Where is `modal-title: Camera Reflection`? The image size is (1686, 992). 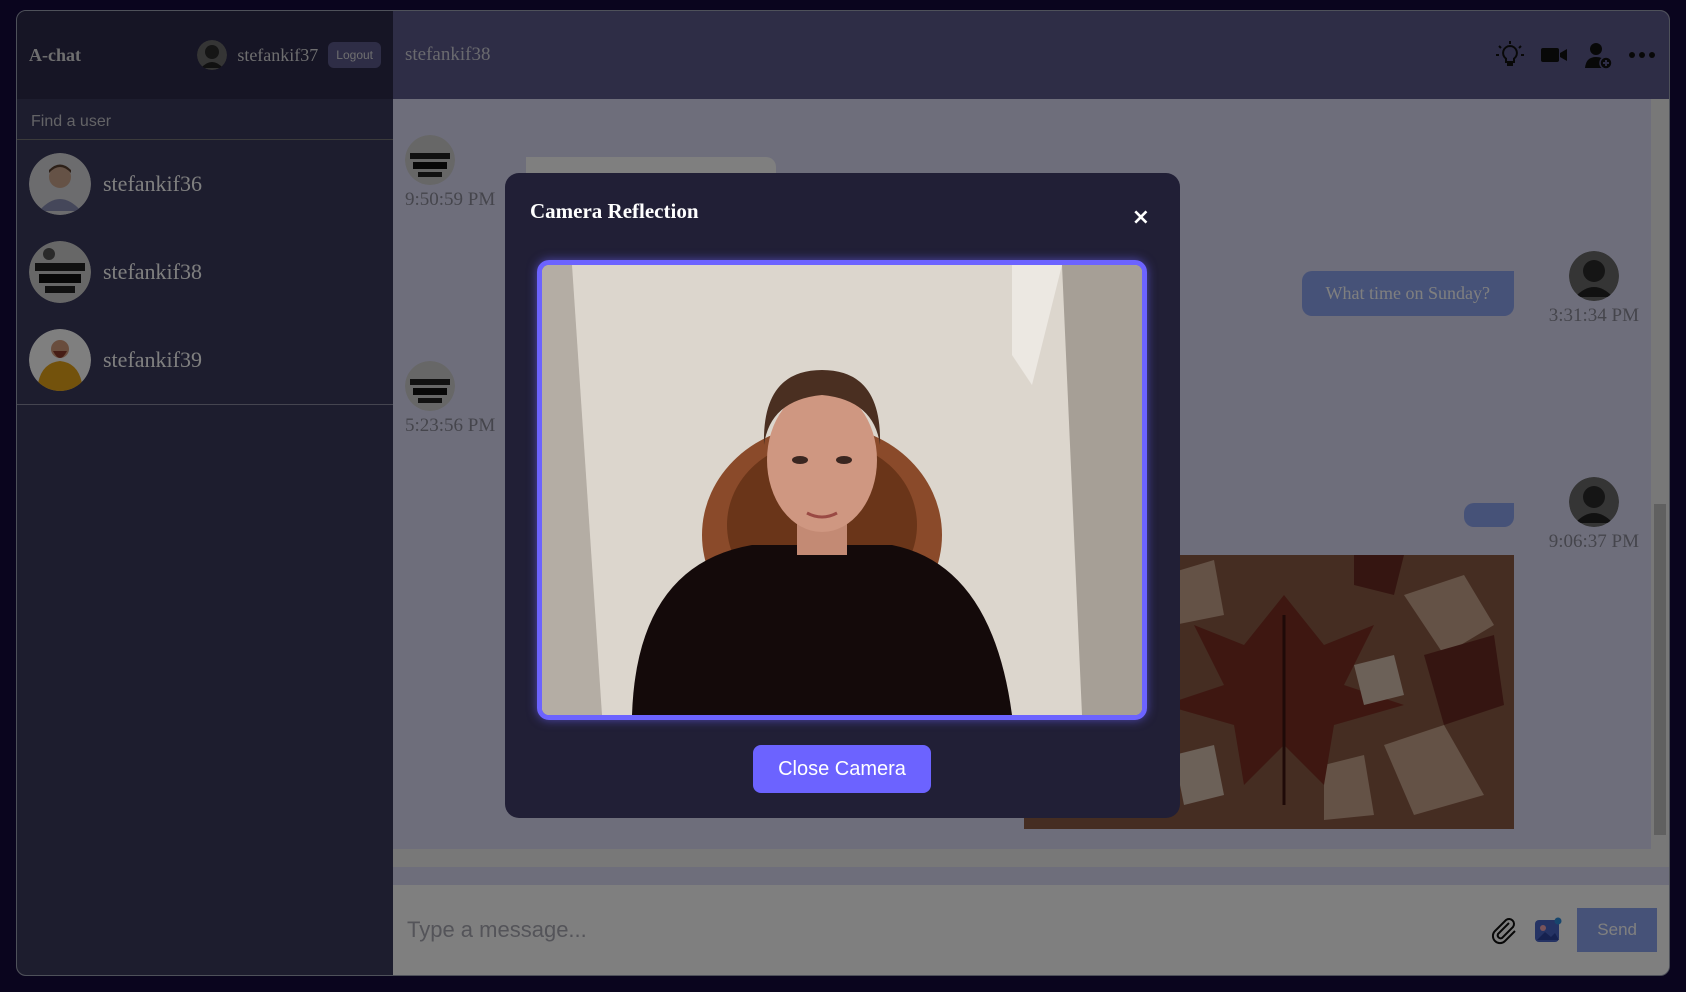 modal-title: Camera Reflection is located at coordinates (614, 211).